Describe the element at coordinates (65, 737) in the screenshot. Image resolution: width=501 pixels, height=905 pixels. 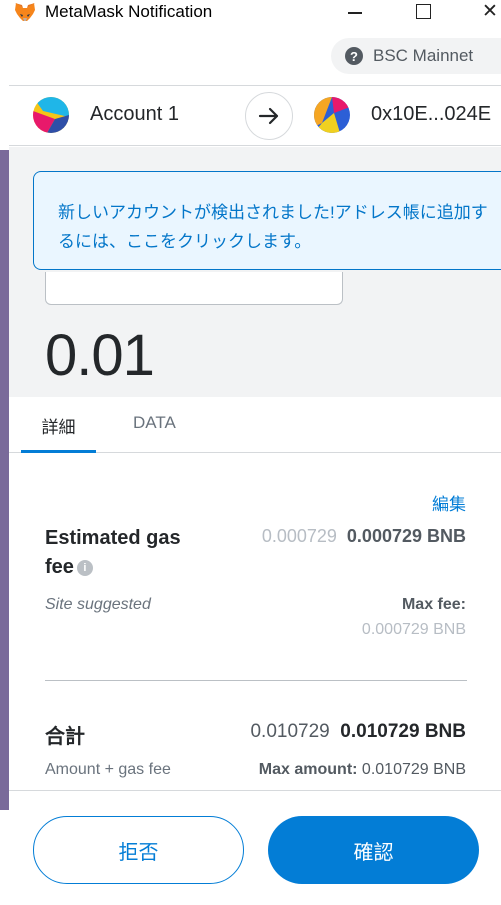
I see `total-label: 合計` at that location.